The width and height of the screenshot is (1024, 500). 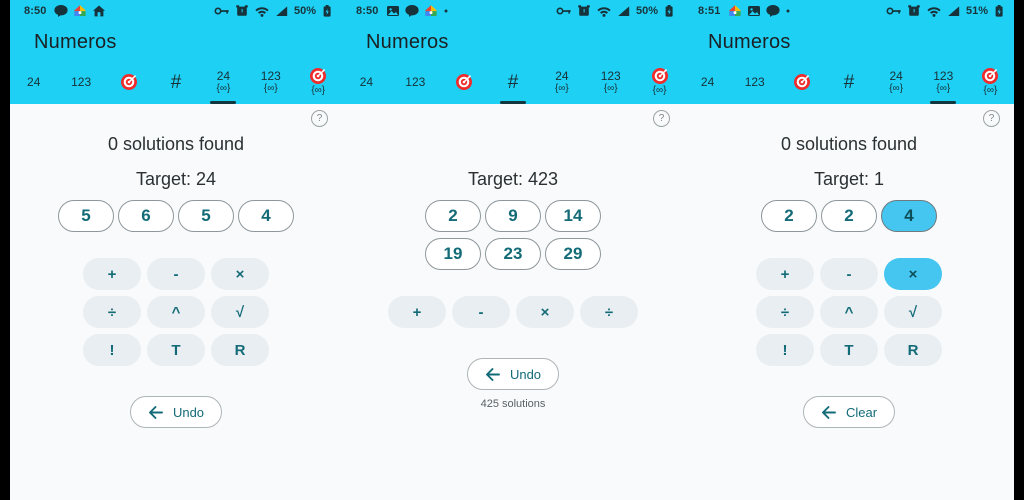 I want to click on number-chip: 23, so click(x=513, y=254).